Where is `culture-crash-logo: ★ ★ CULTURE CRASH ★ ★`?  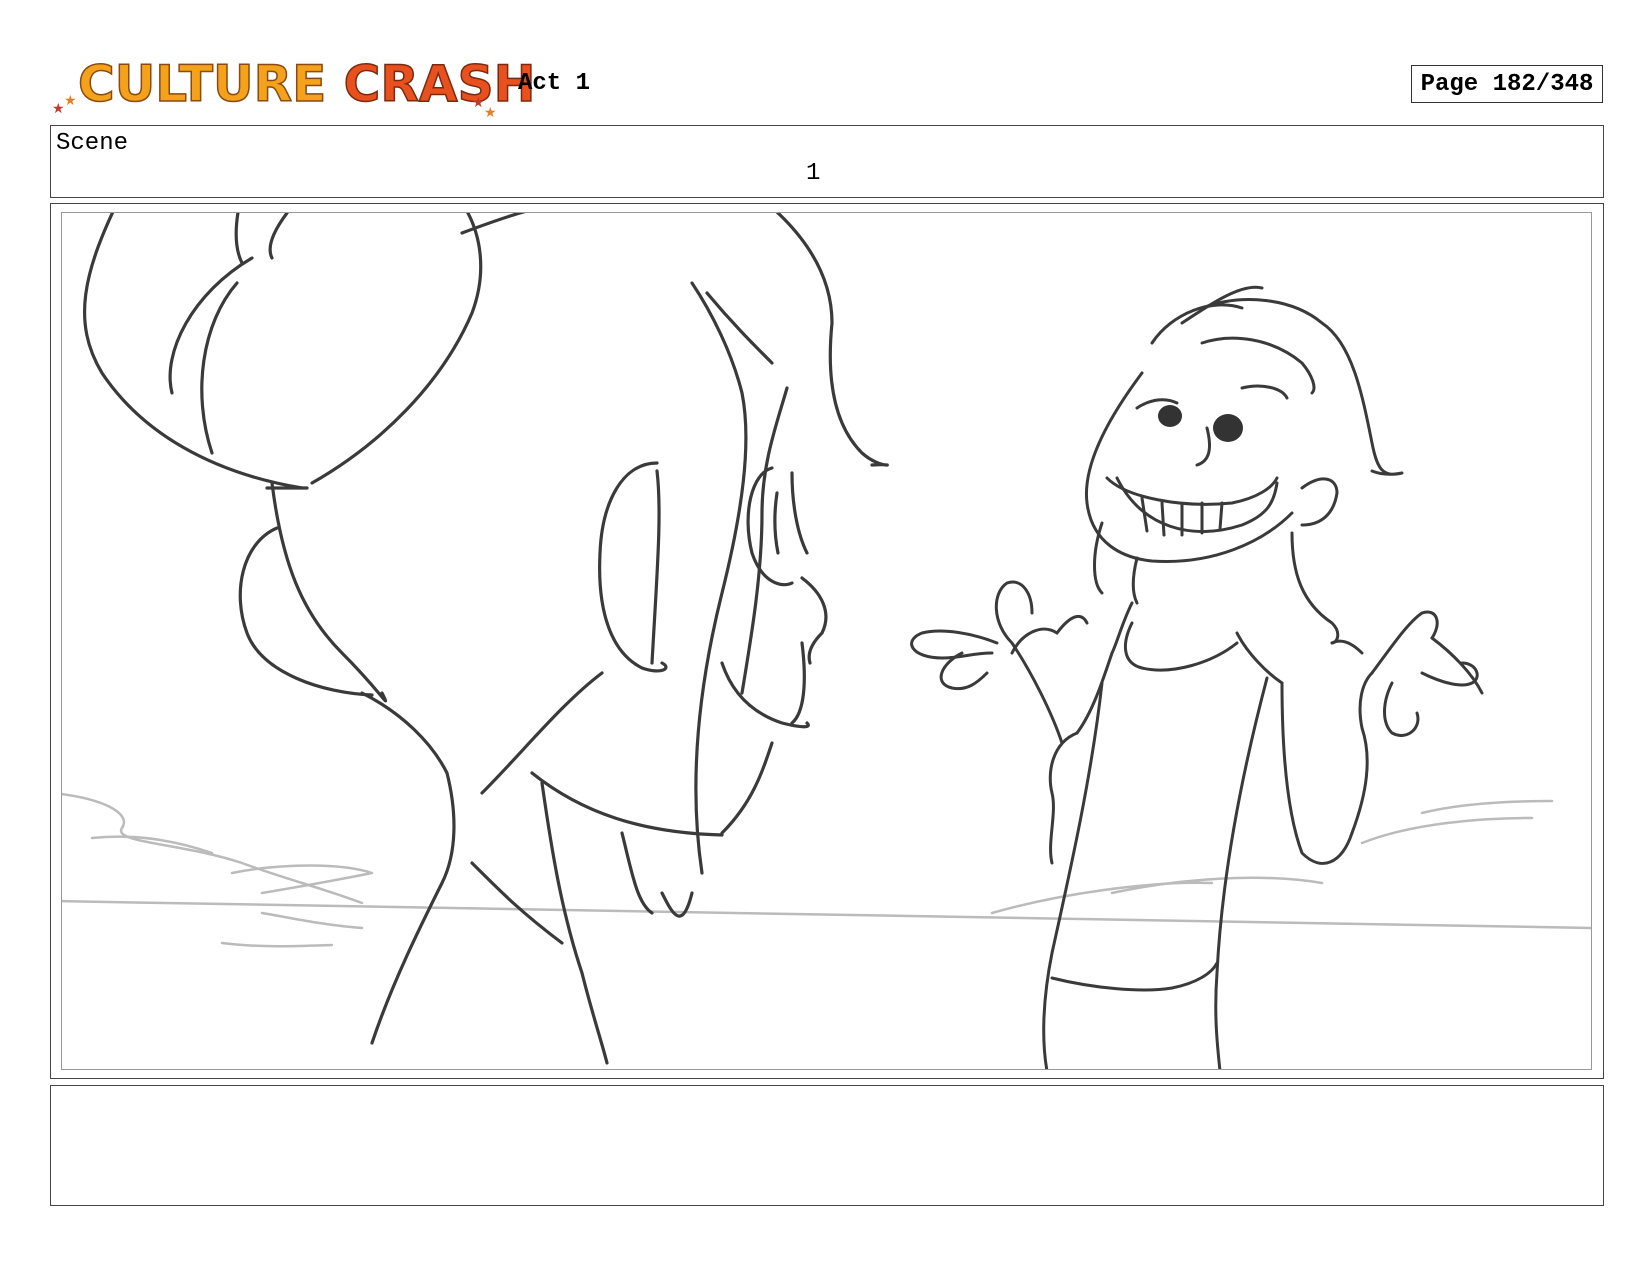 culture-crash-logo: ★ ★ CULTURE CRASH ★ ★ is located at coordinates (294, 85).